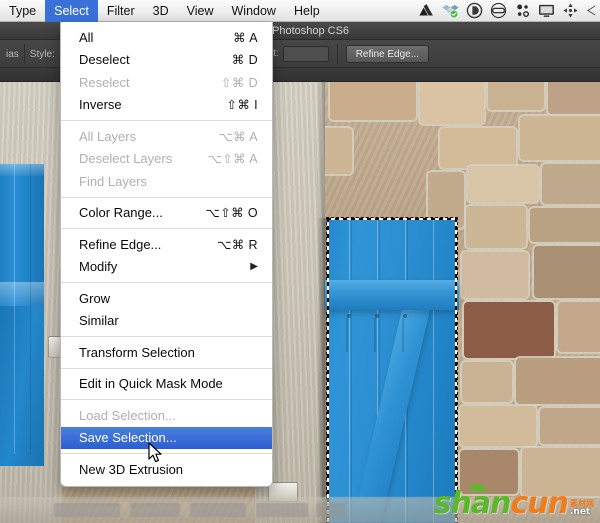 This screenshot has height=523, width=600. What do you see at coordinates (244, 60) in the screenshot?
I see `menu-shortcut: ⌘ D` at bounding box center [244, 60].